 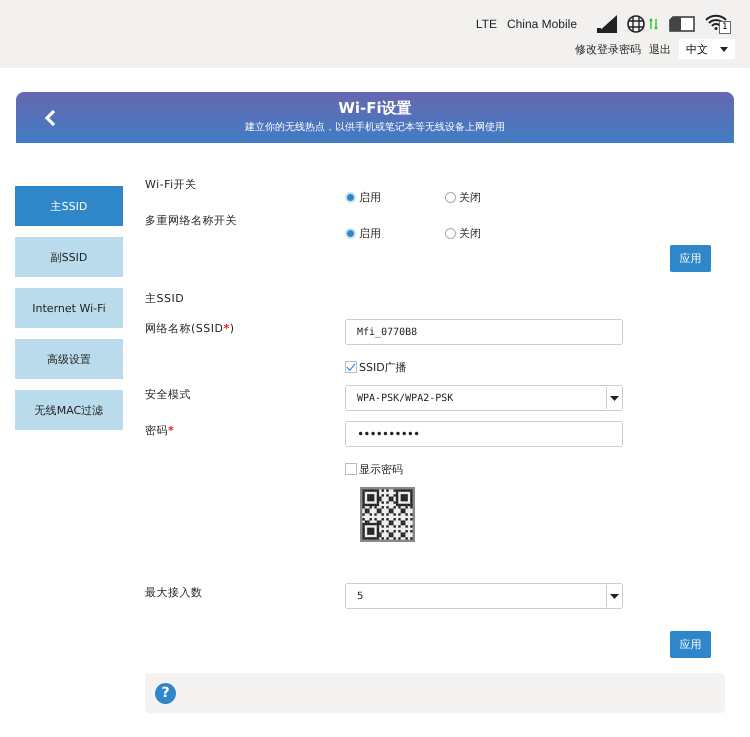 I want to click on header-link: 退出, so click(x=660, y=49).